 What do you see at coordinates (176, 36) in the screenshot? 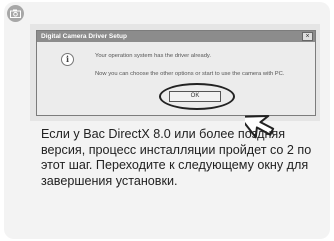
I see `dialog-titlebar: Digital Camera Driver Setup ×` at bounding box center [176, 36].